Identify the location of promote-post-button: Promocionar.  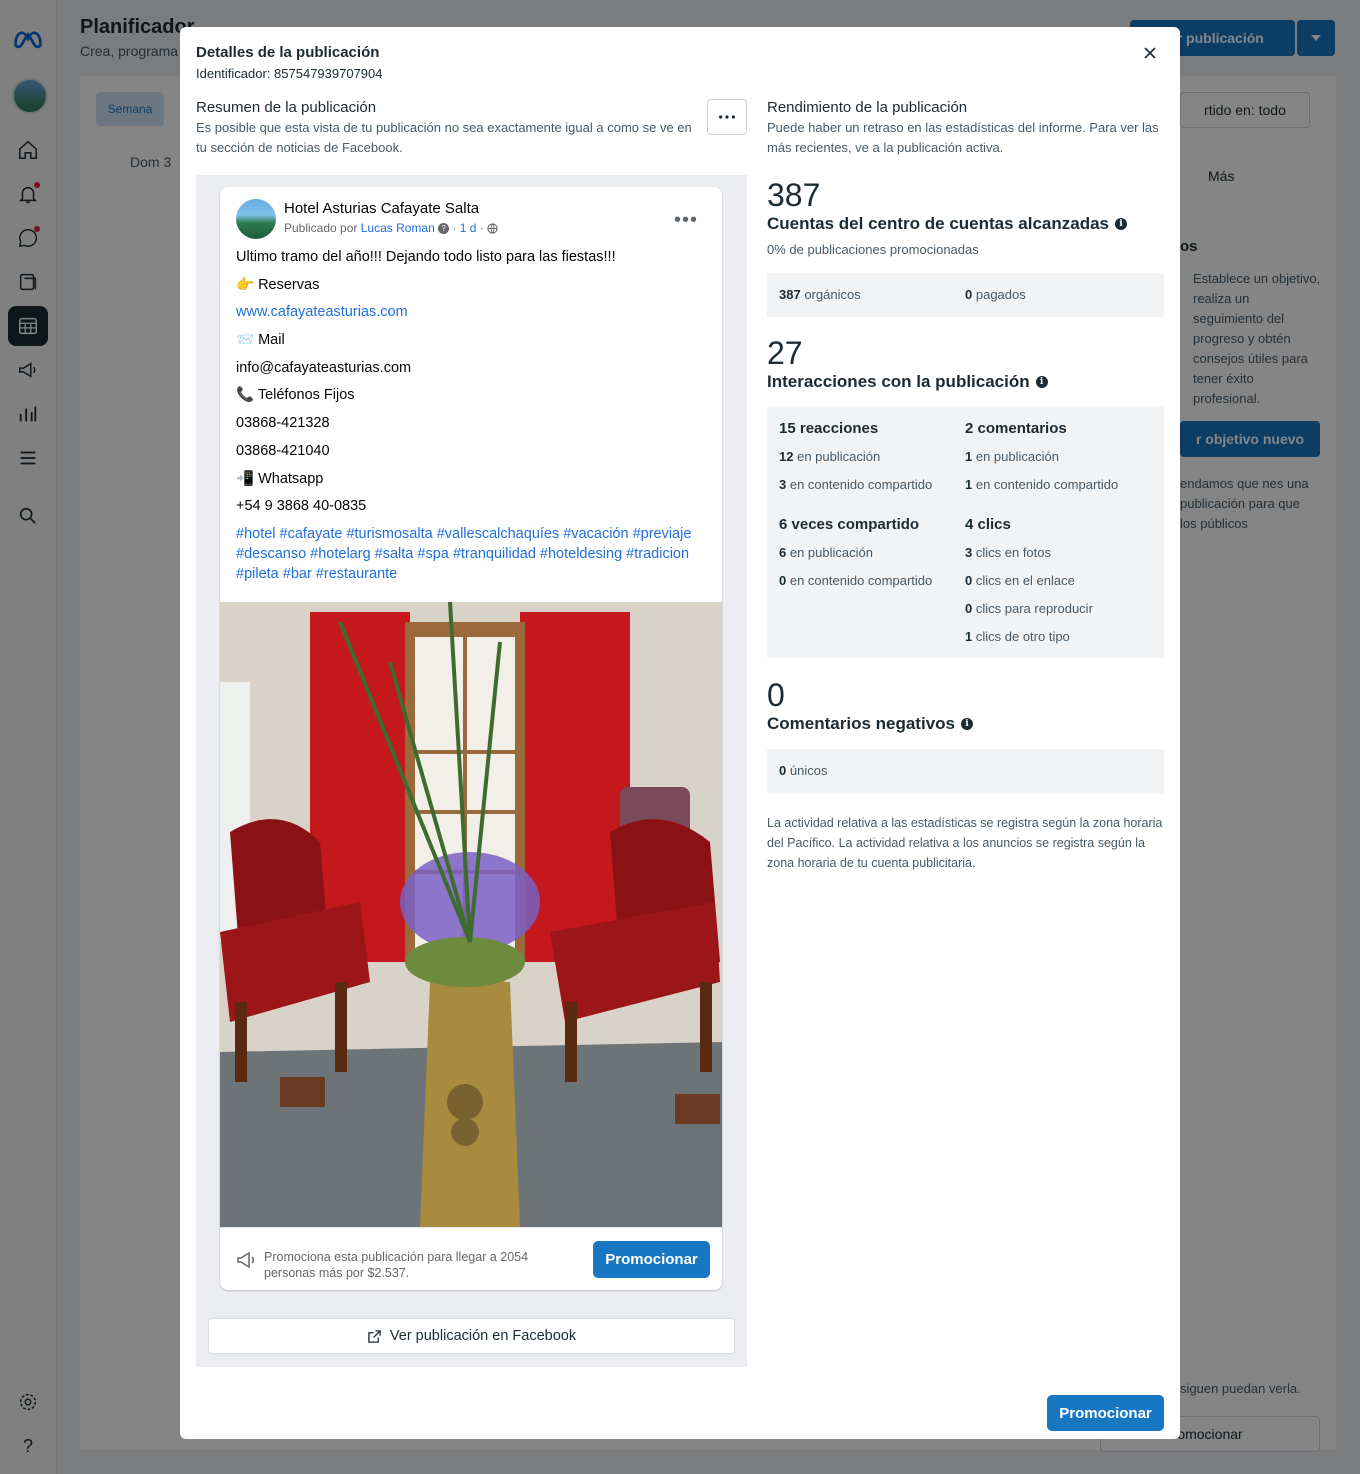
(651, 1259).